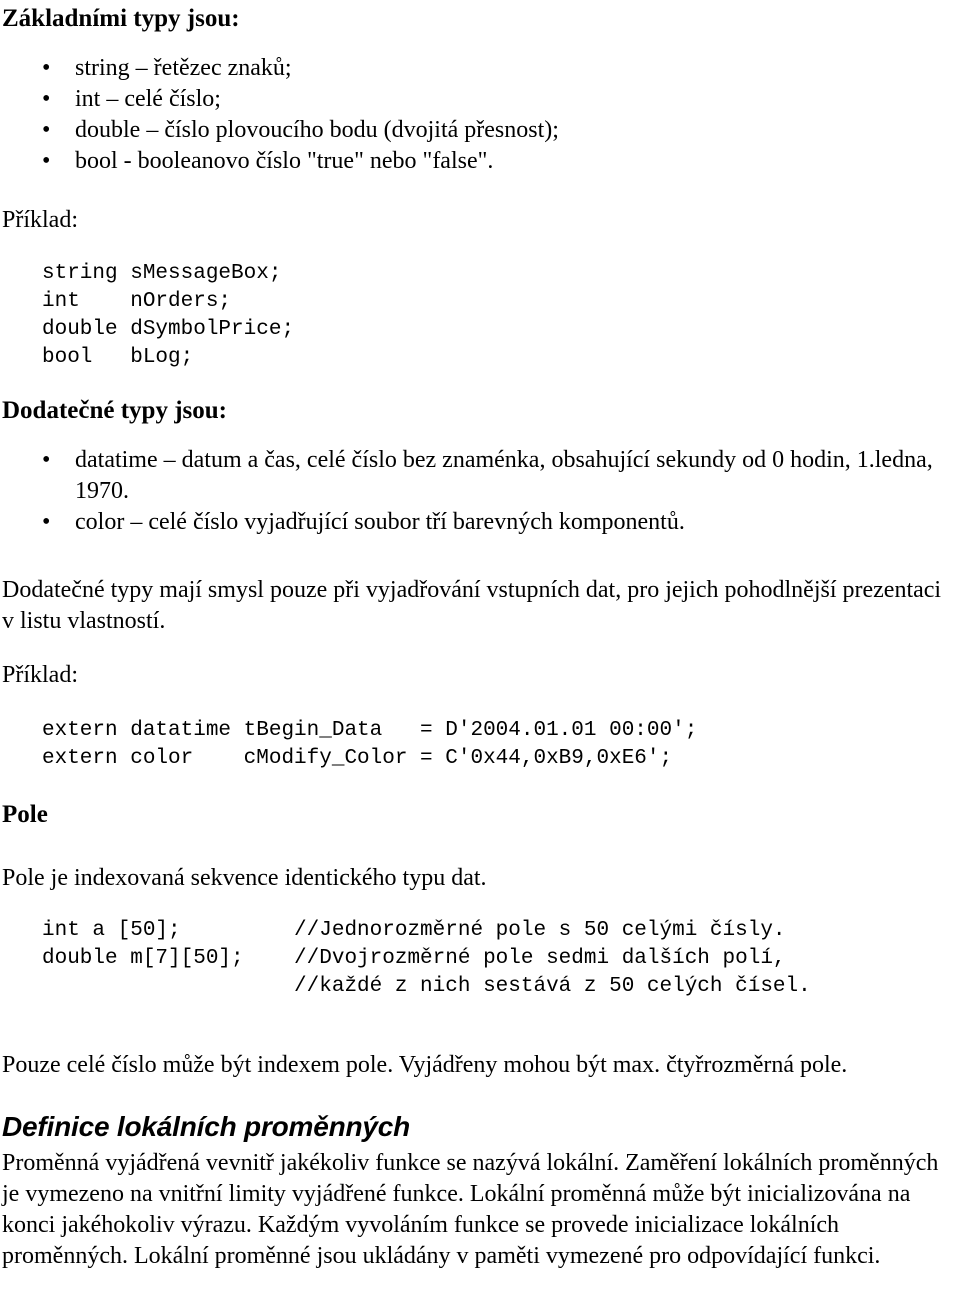 The image size is (960, 1299). I want to click on heading-additional-types: Dodatečné typy jsou:, so click(114, 410).